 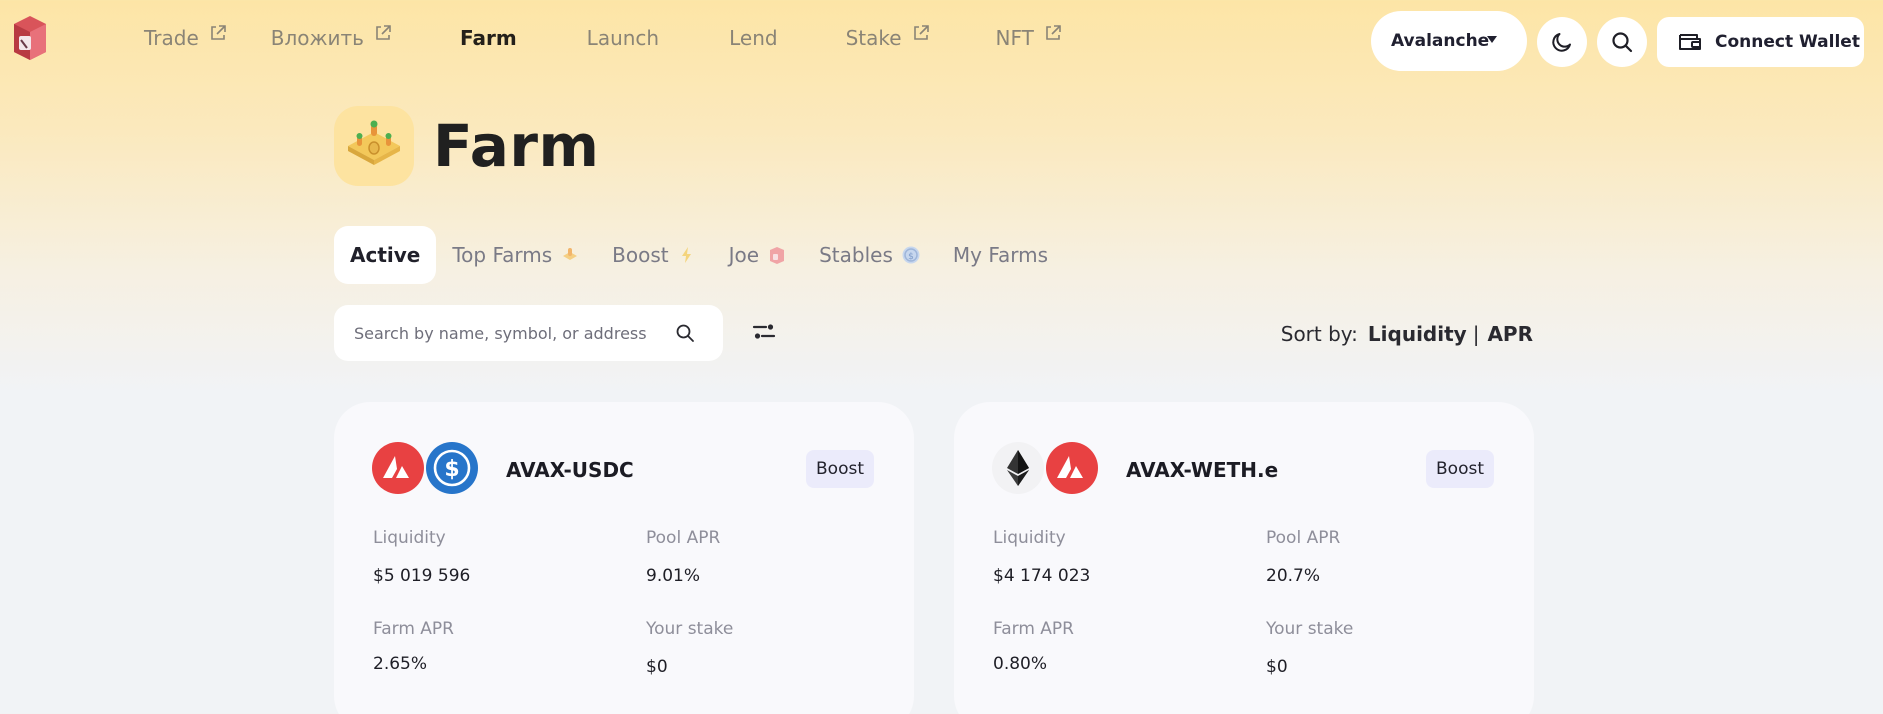 What do you see at coordinates (30, 39) in the screenshot?
I see `trader-joe-logo` at bounding box center [30, 39].